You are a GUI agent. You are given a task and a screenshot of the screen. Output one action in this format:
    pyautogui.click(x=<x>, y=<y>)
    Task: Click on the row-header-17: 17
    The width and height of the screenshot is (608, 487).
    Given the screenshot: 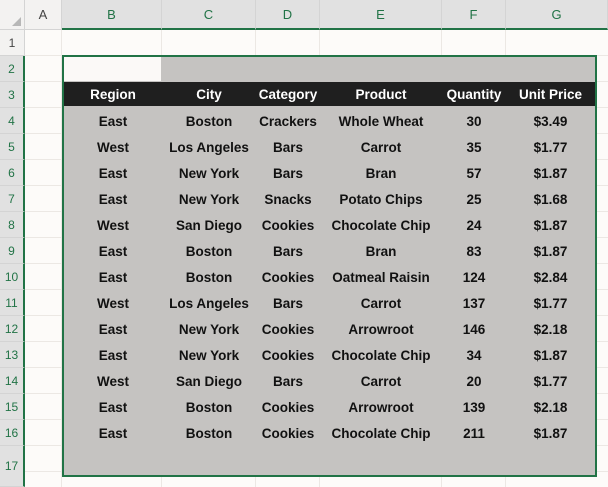 What is the action you would take?
    pyautogui.click(x=12, y=466)
    